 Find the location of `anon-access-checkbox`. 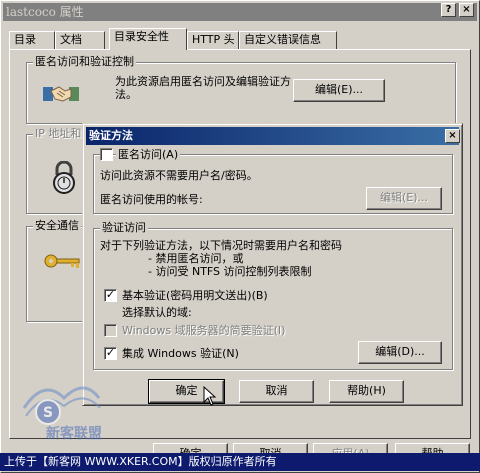

anon-access-checkbox is located at coordinates (106, 154).